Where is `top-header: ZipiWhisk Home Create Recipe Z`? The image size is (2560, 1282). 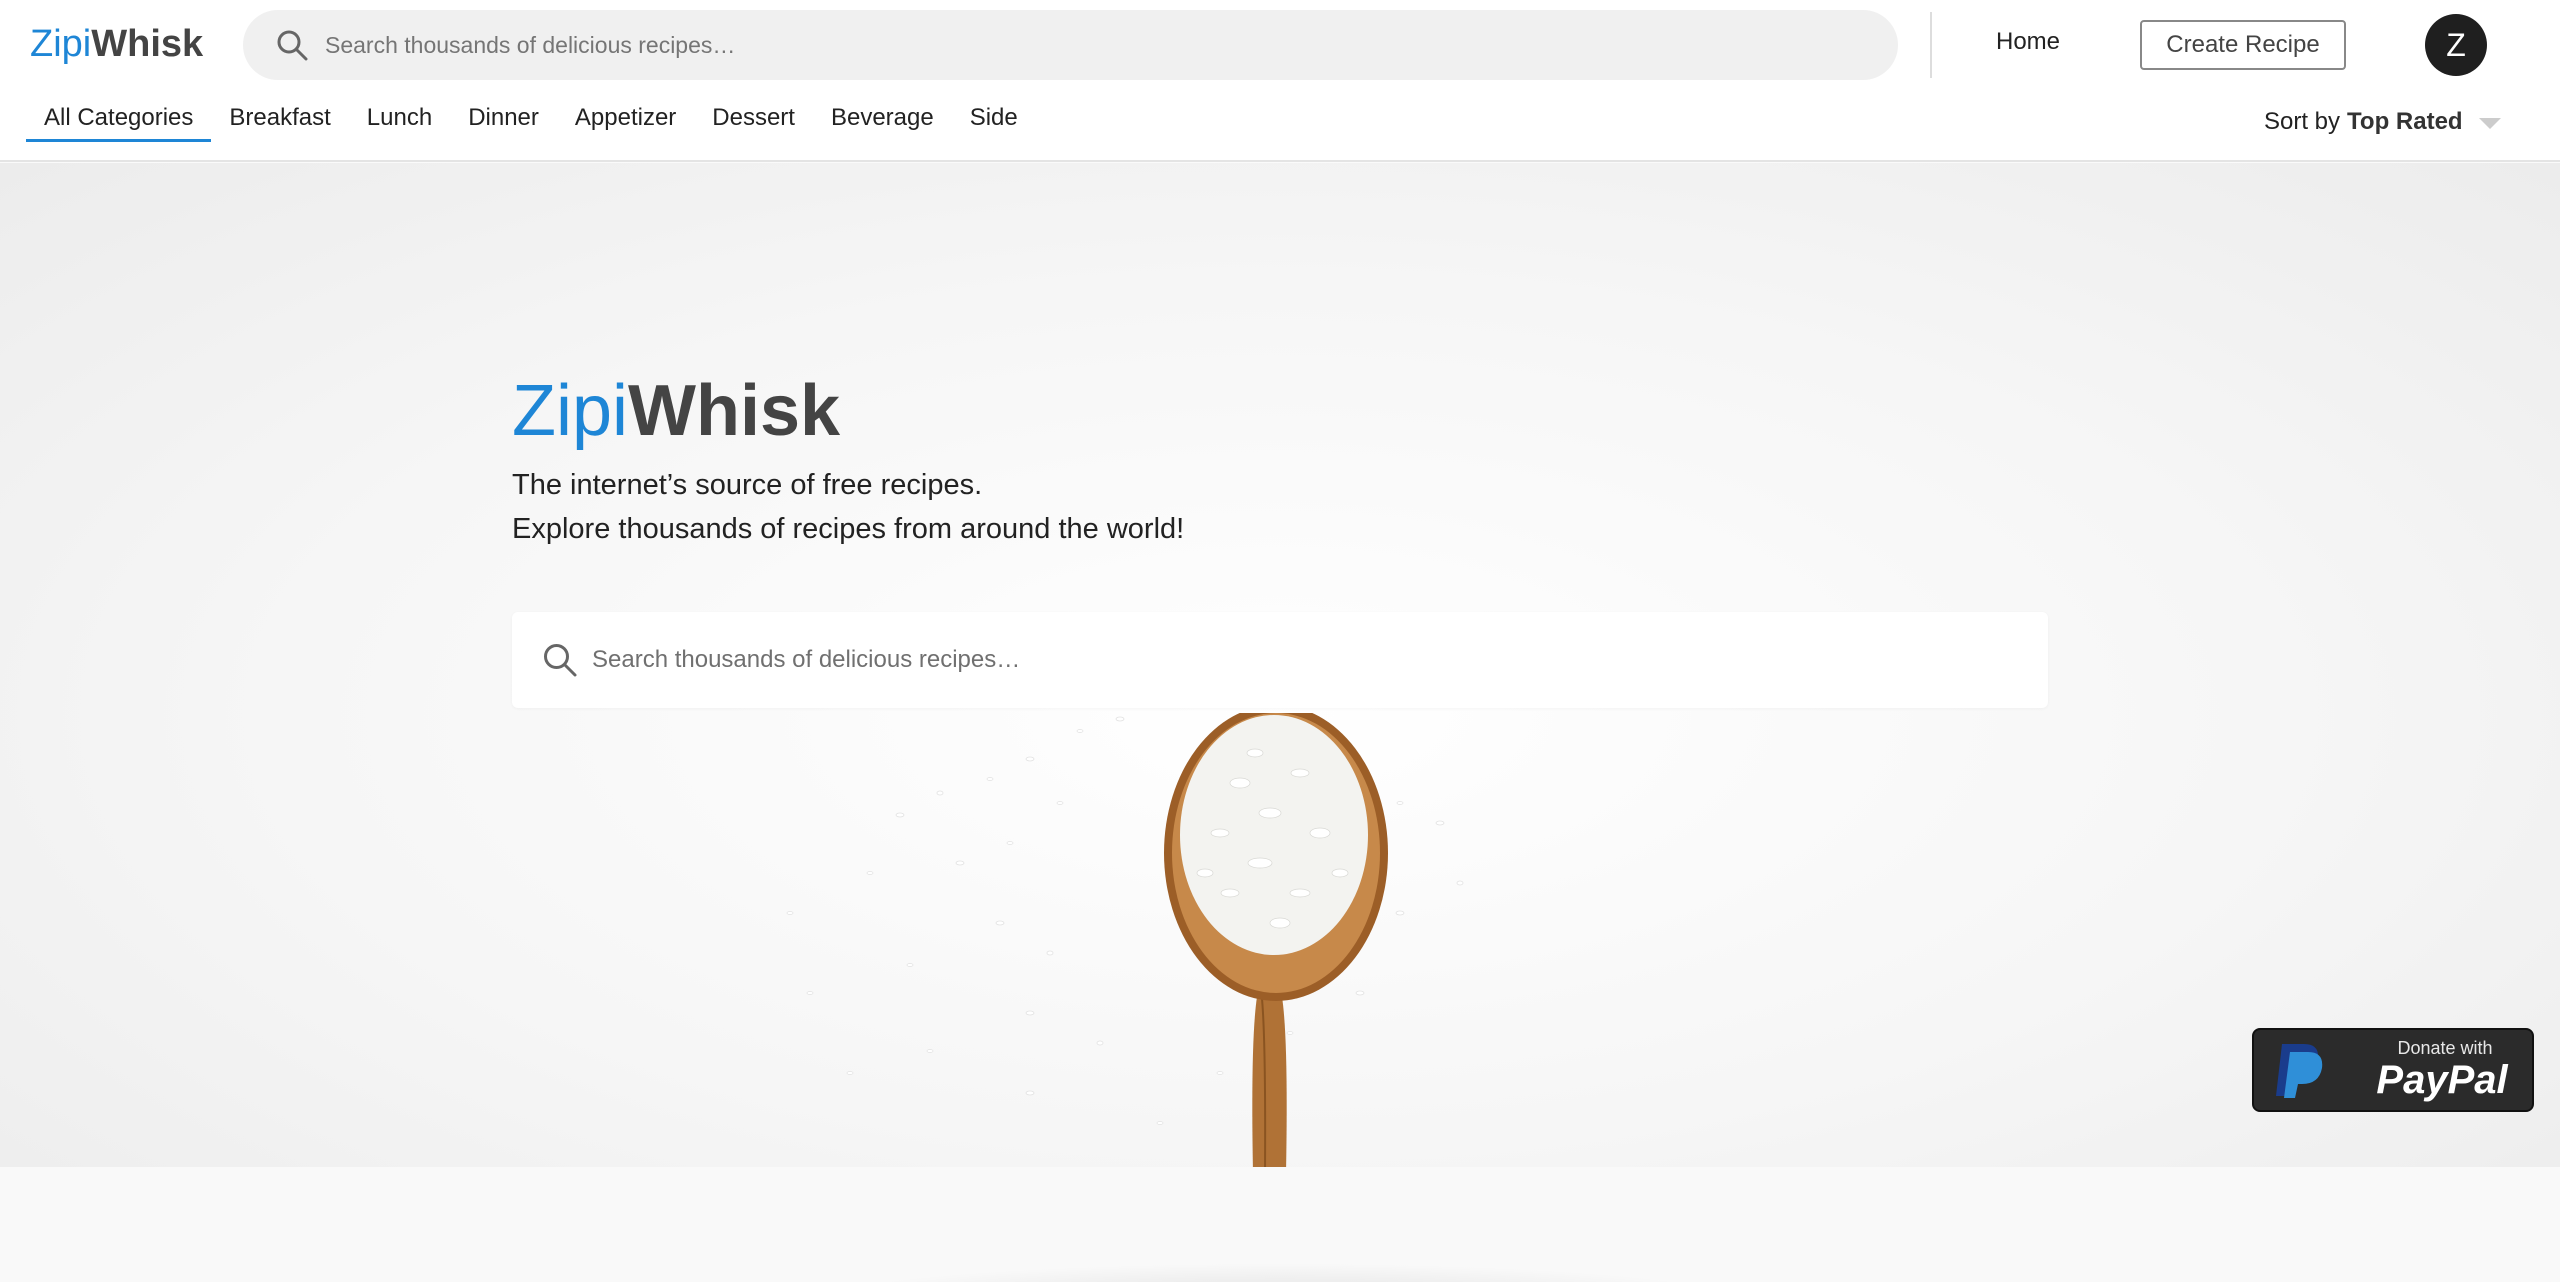
top-header: ZipiWhisk Home Create Recipe Z is located at coordinates (1280, 44).